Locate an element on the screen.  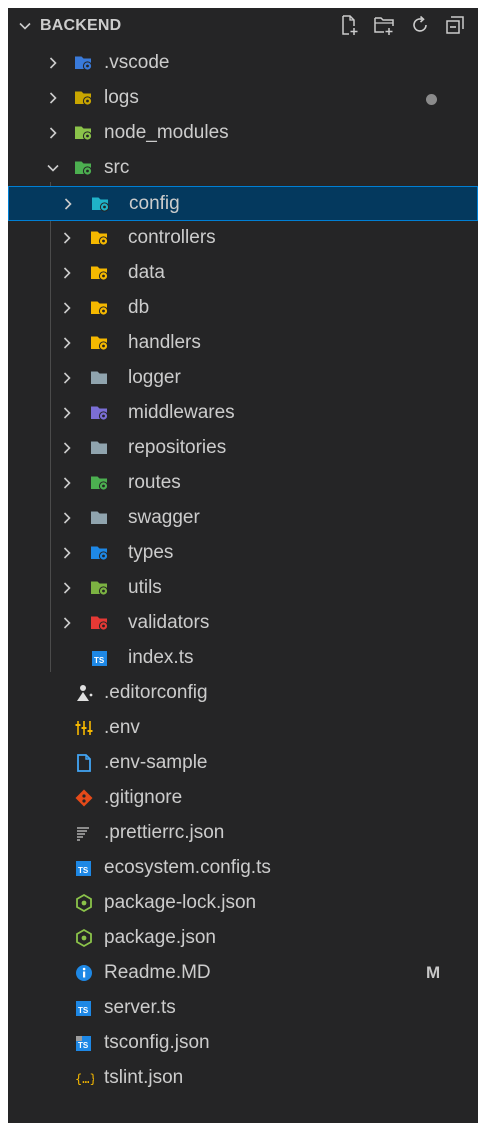
tree-item-label: server.ts is located at coordinates (140, 1007).